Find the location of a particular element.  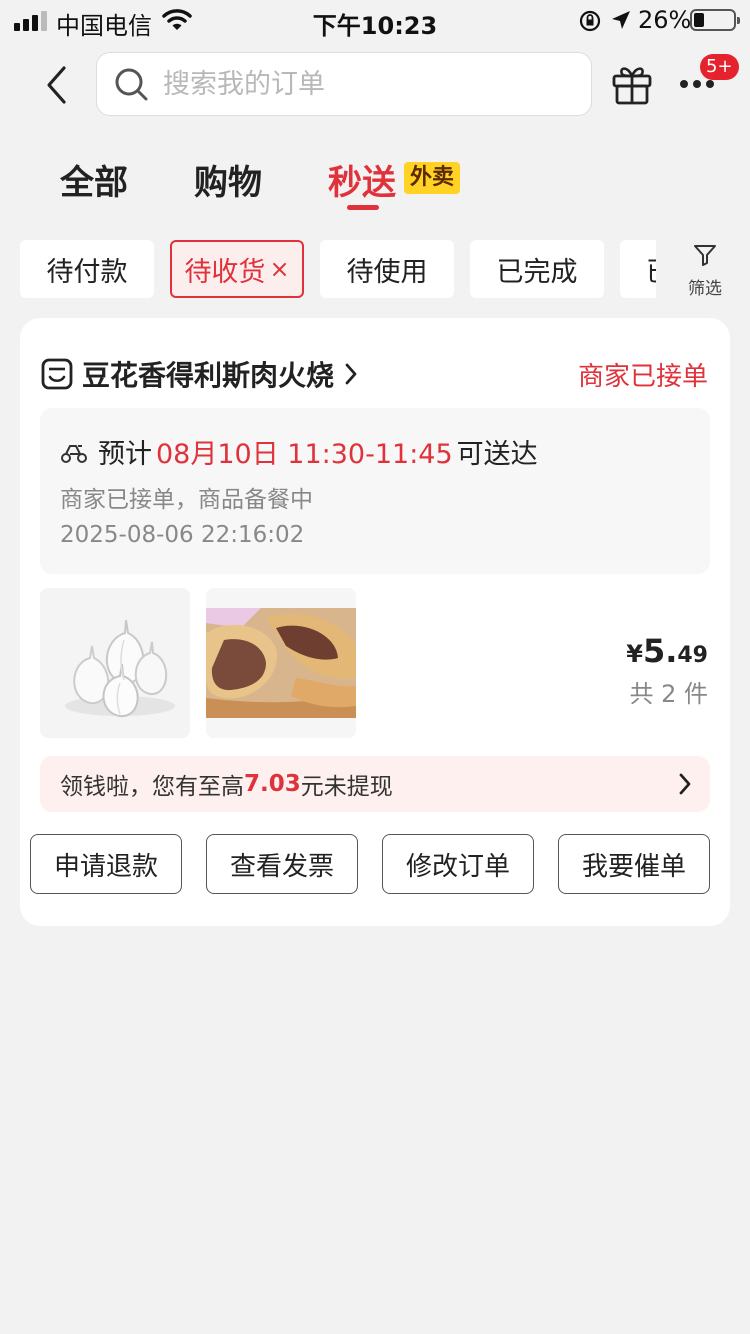

tab-instant-delivery: 秒送 is located at coordinates (362, 179).